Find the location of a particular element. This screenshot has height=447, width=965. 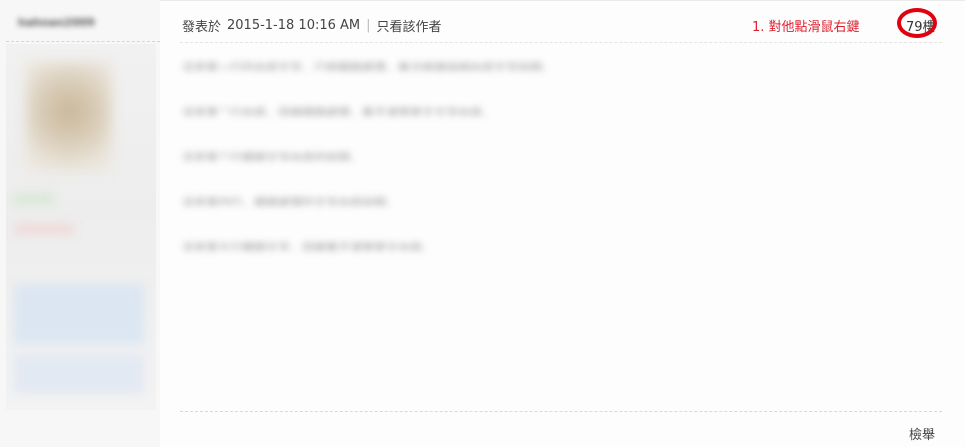

post-body-line: 這是第五行模糊文字，同樣看不清楚原文內容。 is located at coordinates (308, 246).